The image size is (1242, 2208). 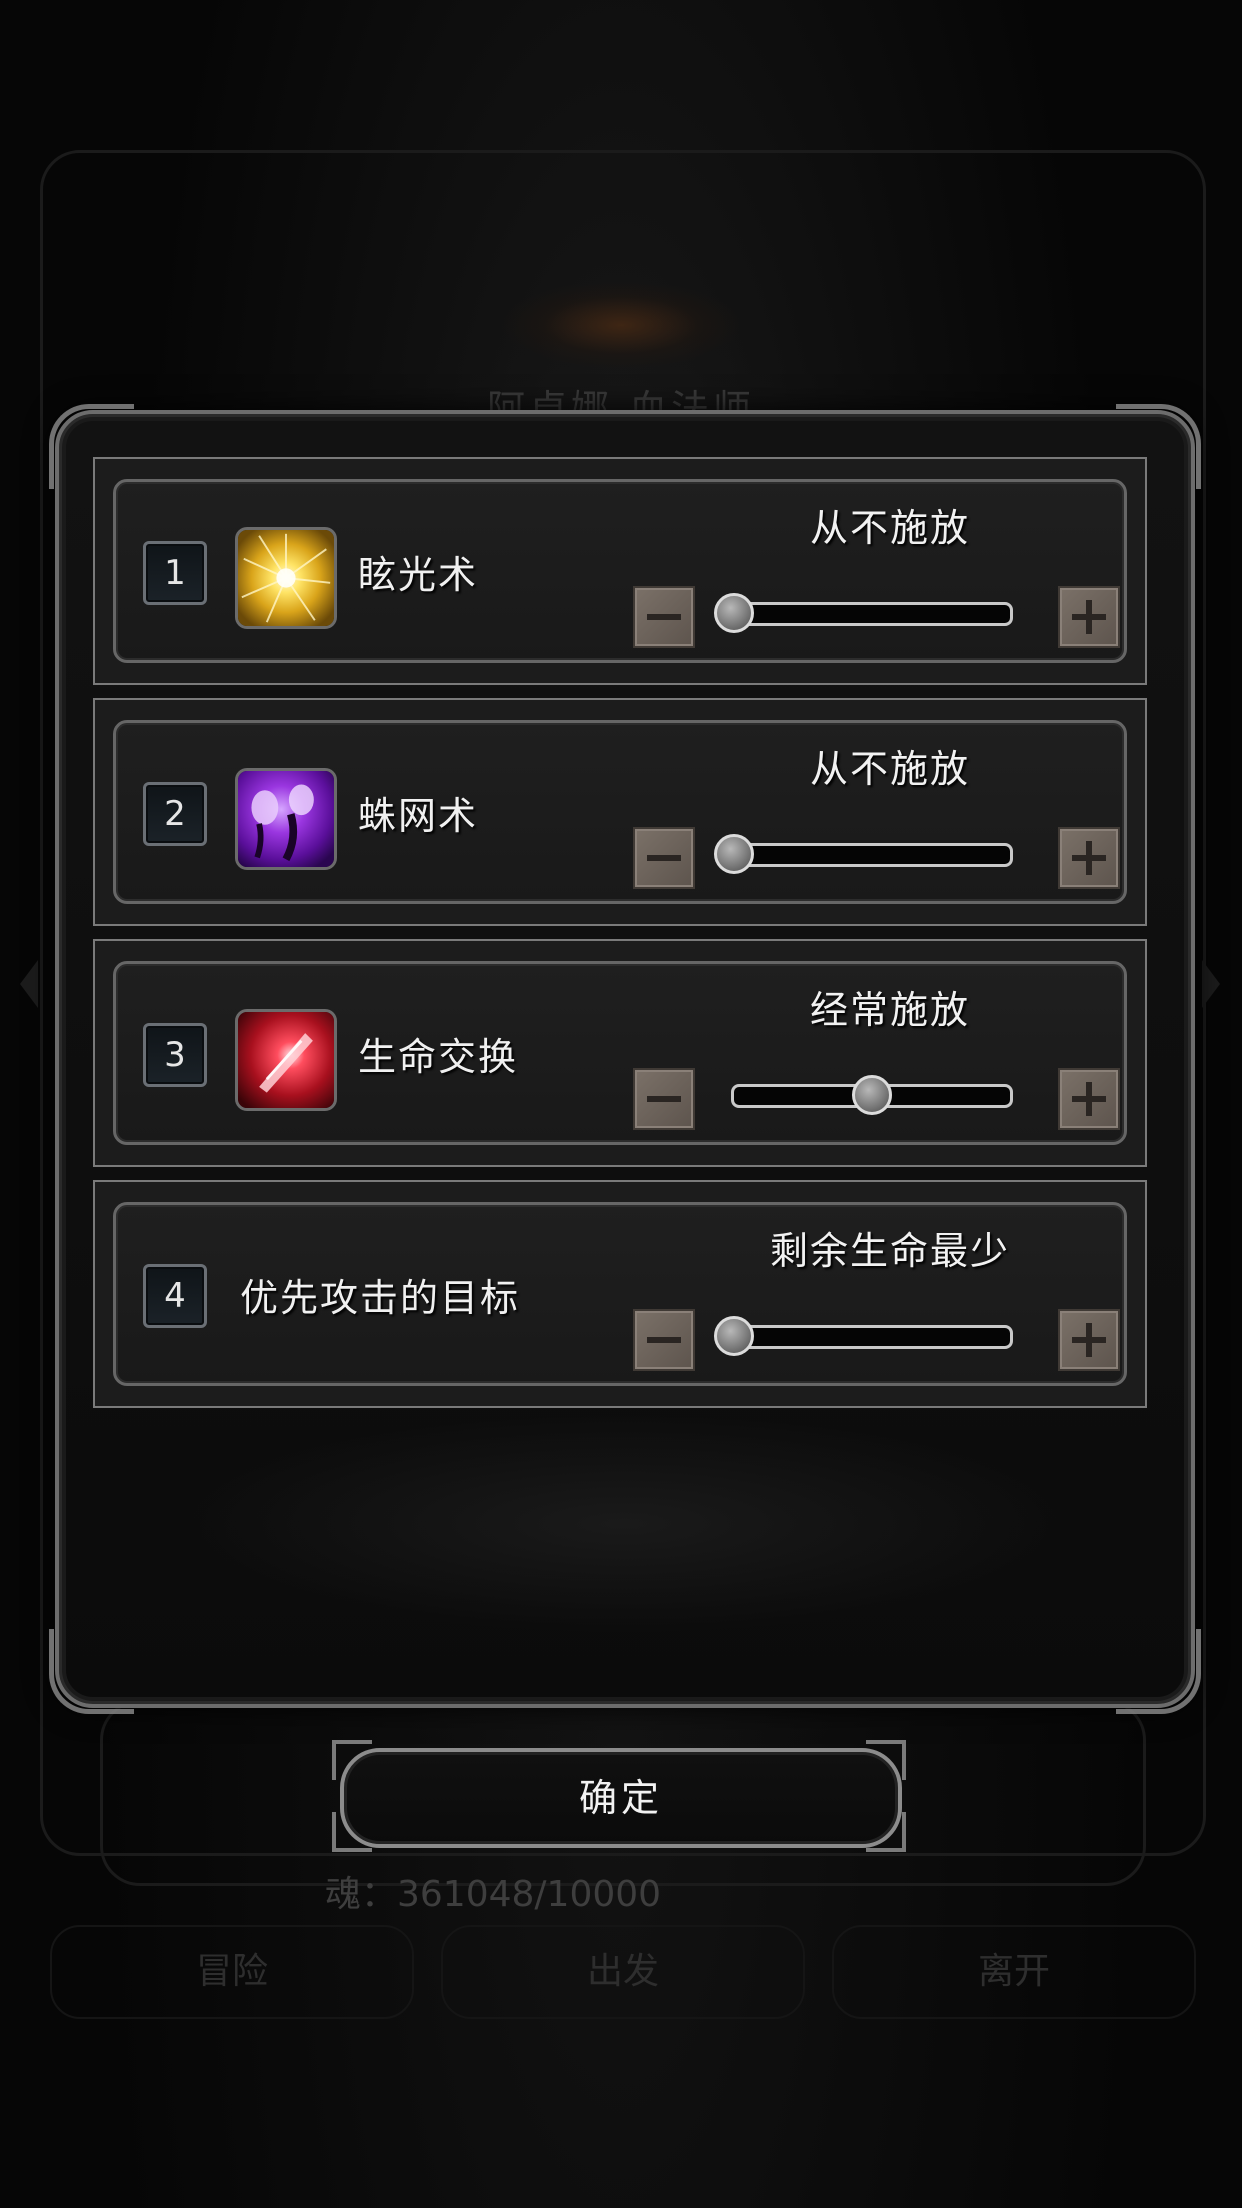 I want to click on glare-burst-icon, so click(x=286, y=578).